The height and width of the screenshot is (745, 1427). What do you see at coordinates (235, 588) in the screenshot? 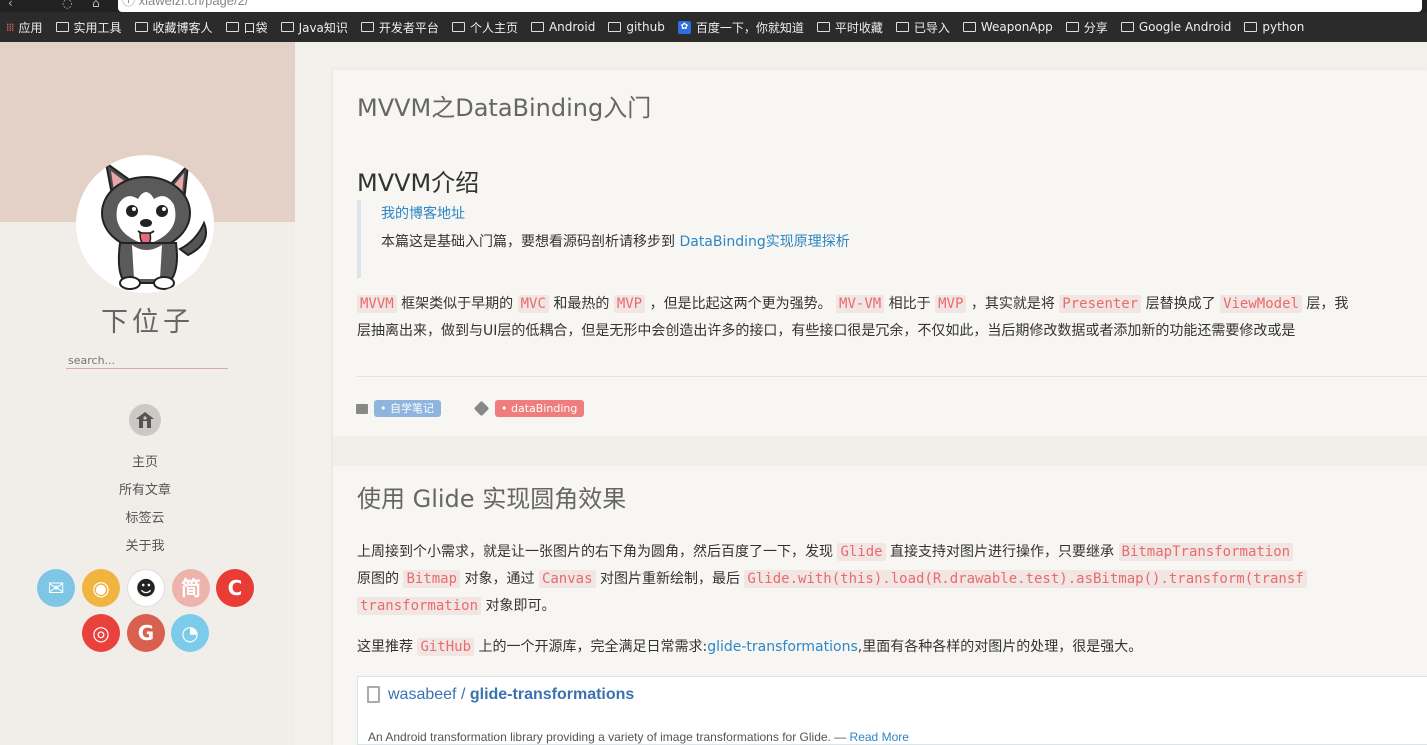
I see `csdn-icon: C` at bounding box center [235, 588].